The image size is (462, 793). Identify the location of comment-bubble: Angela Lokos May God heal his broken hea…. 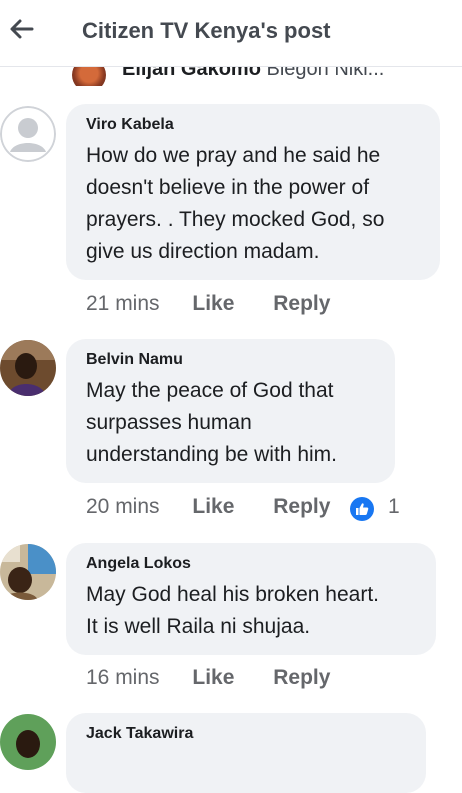
(251, 599).